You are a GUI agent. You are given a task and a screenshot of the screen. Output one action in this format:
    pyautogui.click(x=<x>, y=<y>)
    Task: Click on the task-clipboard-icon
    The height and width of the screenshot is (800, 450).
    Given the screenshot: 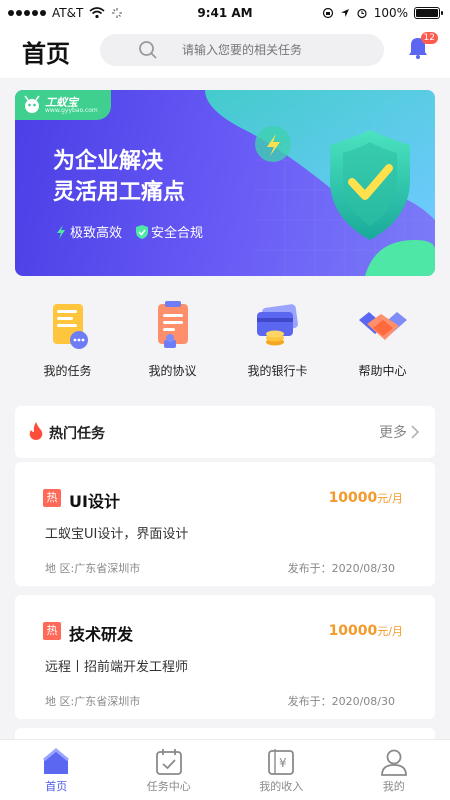 What is the action you would take?
    pyautogui.click(x=70, y=326)
    